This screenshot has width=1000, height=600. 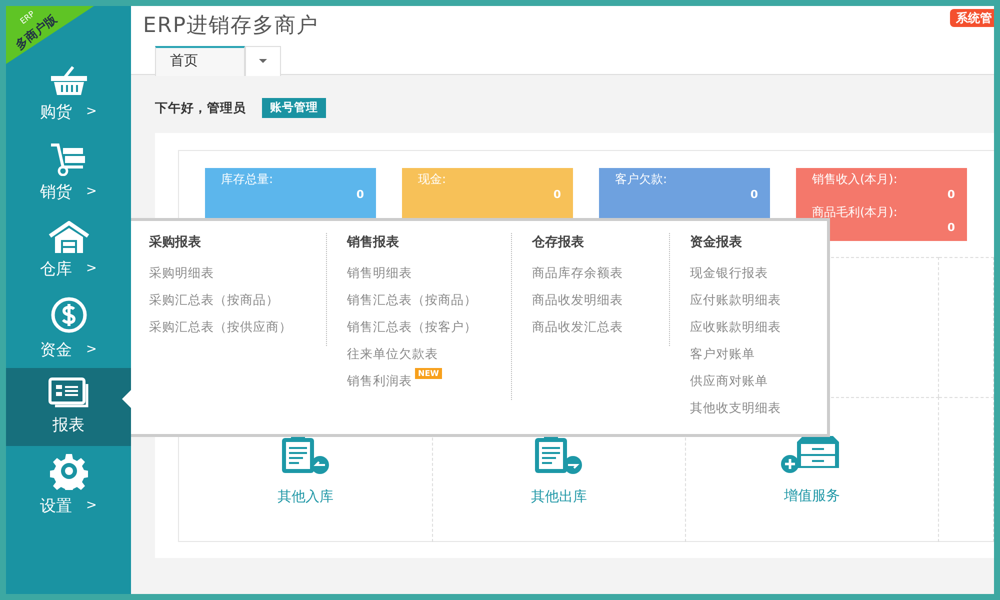 What do you see at coordinates (424, 299) in the screenshot?
I see `menu-item: 销售汇总表（按商品）` at bounding box center [424, 299].